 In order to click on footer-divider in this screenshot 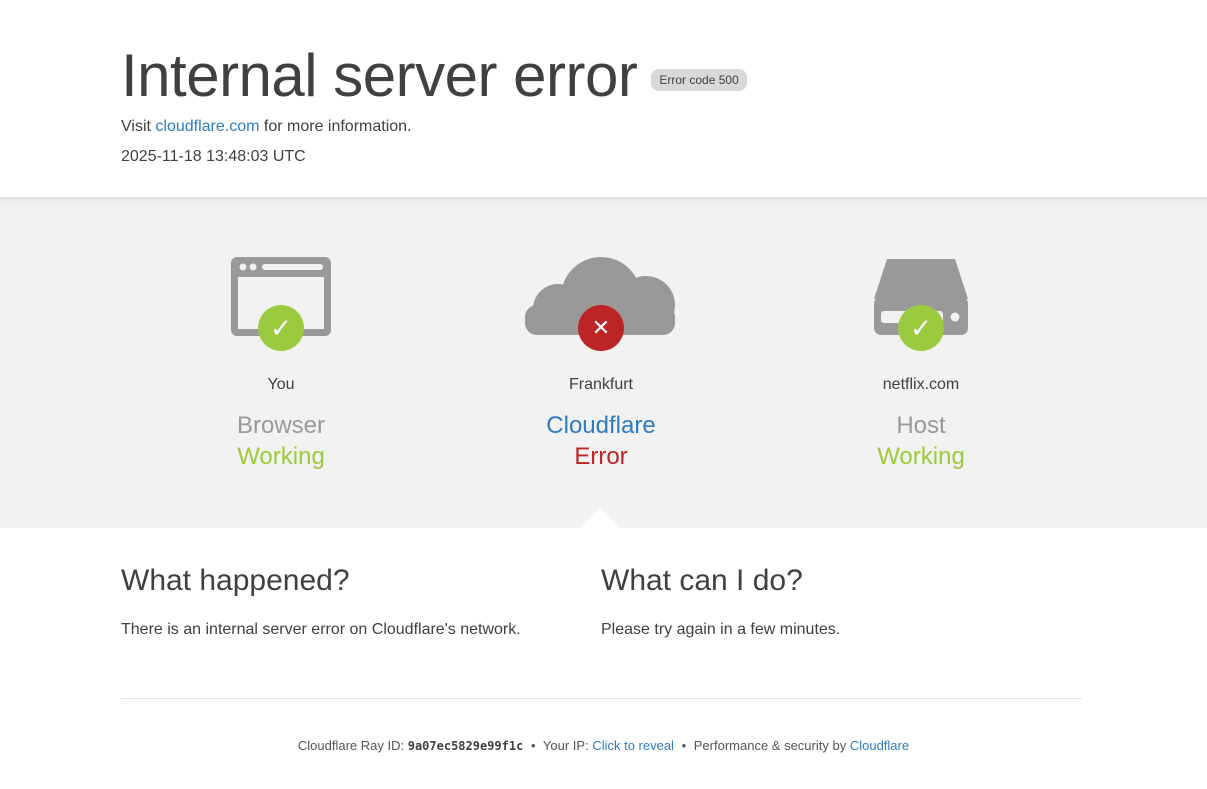, I will do `click(601, 698)`.